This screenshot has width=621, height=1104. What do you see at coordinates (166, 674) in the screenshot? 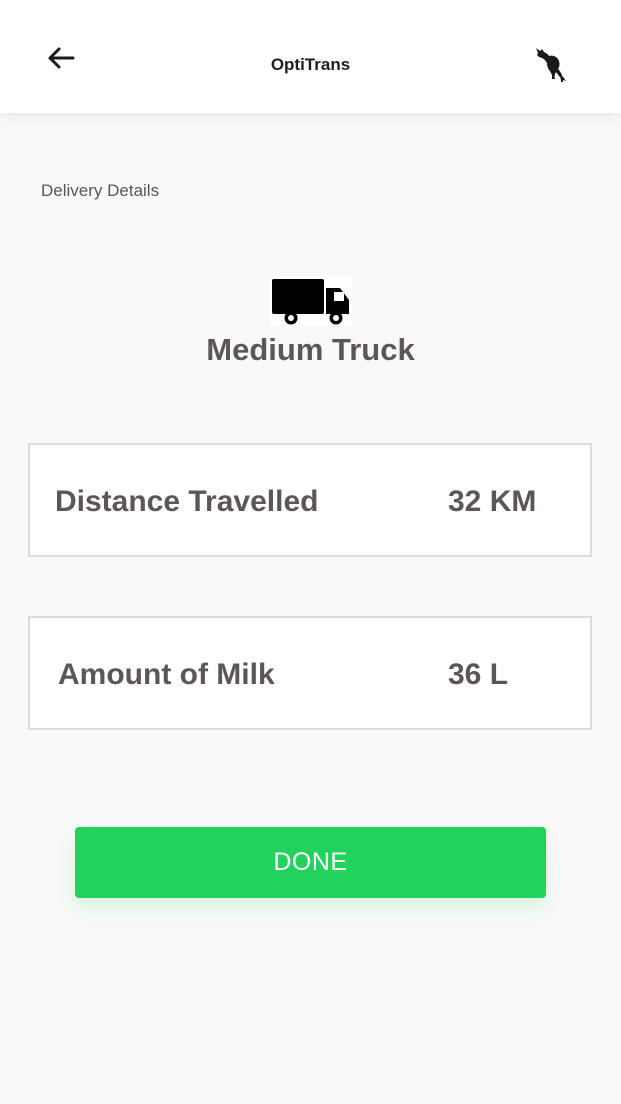
I see `milk-label: Amount of Milk` at bounding box center [166, 674].